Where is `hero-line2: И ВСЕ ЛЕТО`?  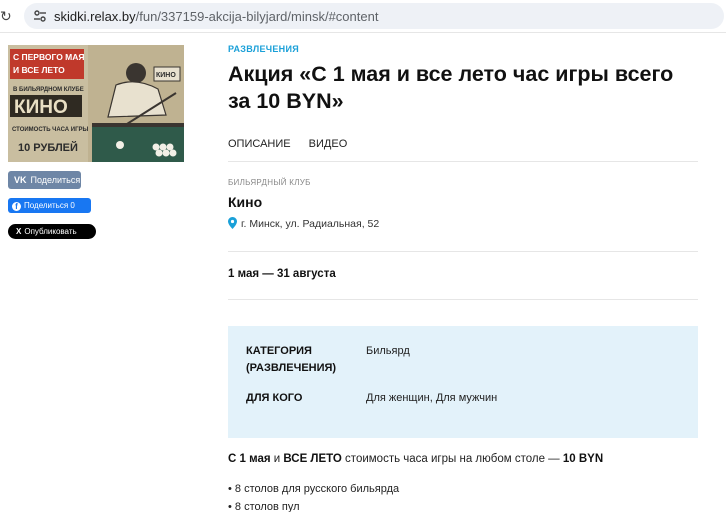 hero-line2: И ВСЕ ЛЕТО is located at coordinates (39, 70).